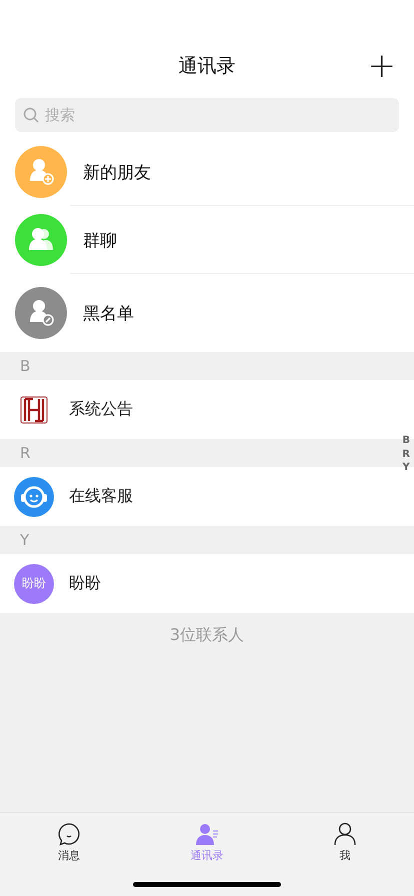  I want to click on shortcut-label: 新的朋友, so click(117, 172).